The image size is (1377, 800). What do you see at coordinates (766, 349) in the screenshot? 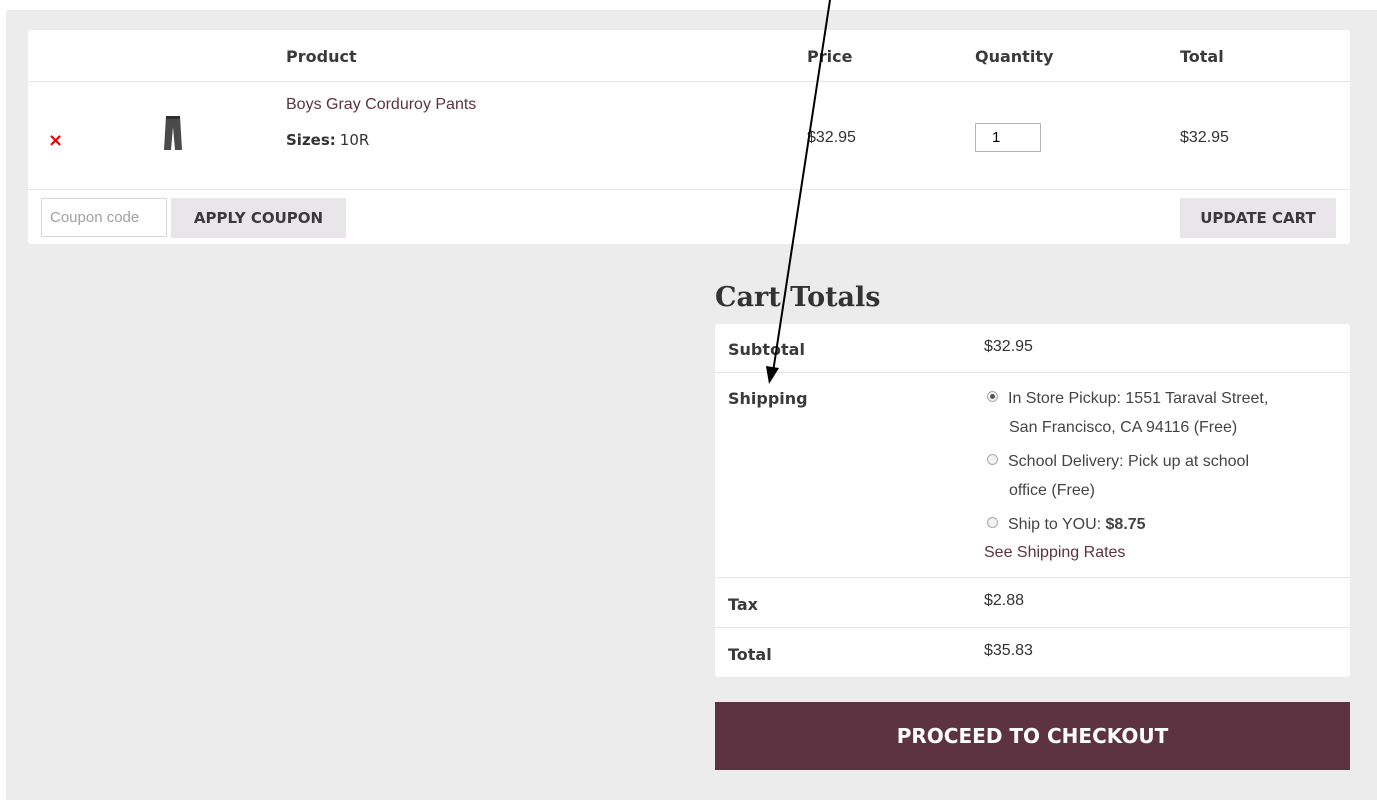
I see `subtotal-label: Subtotal` at bounding box center [766, 349].